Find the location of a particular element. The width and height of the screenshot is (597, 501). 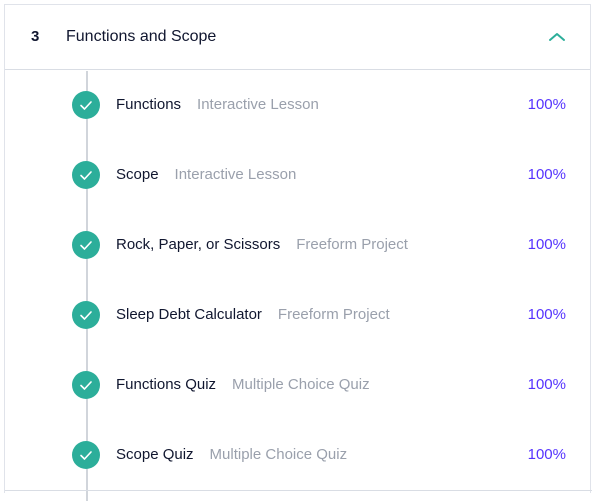

lesson-title: Functions Quiz is located at coordinates (166, 384).